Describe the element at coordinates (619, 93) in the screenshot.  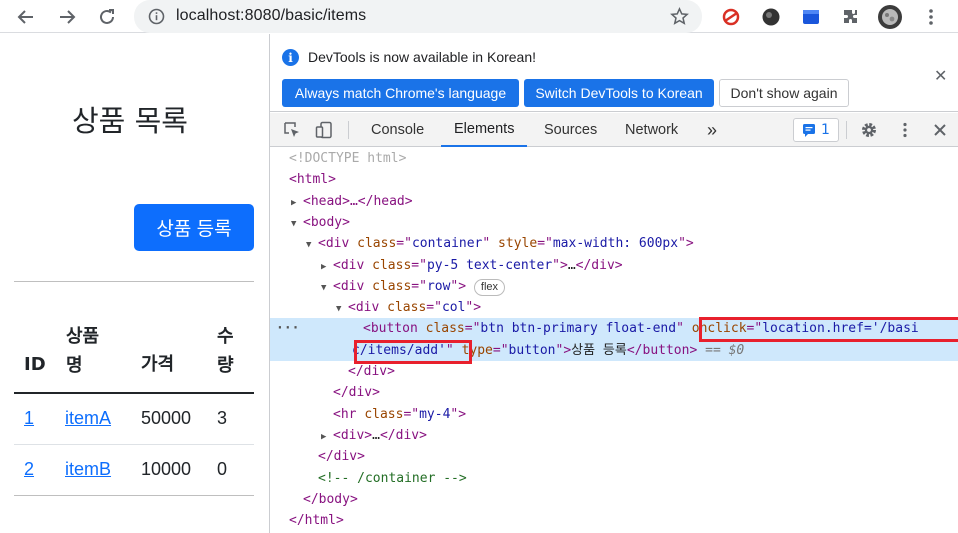
I see `switch-to-korean-button: Switch DevTools to Korean` at that location.